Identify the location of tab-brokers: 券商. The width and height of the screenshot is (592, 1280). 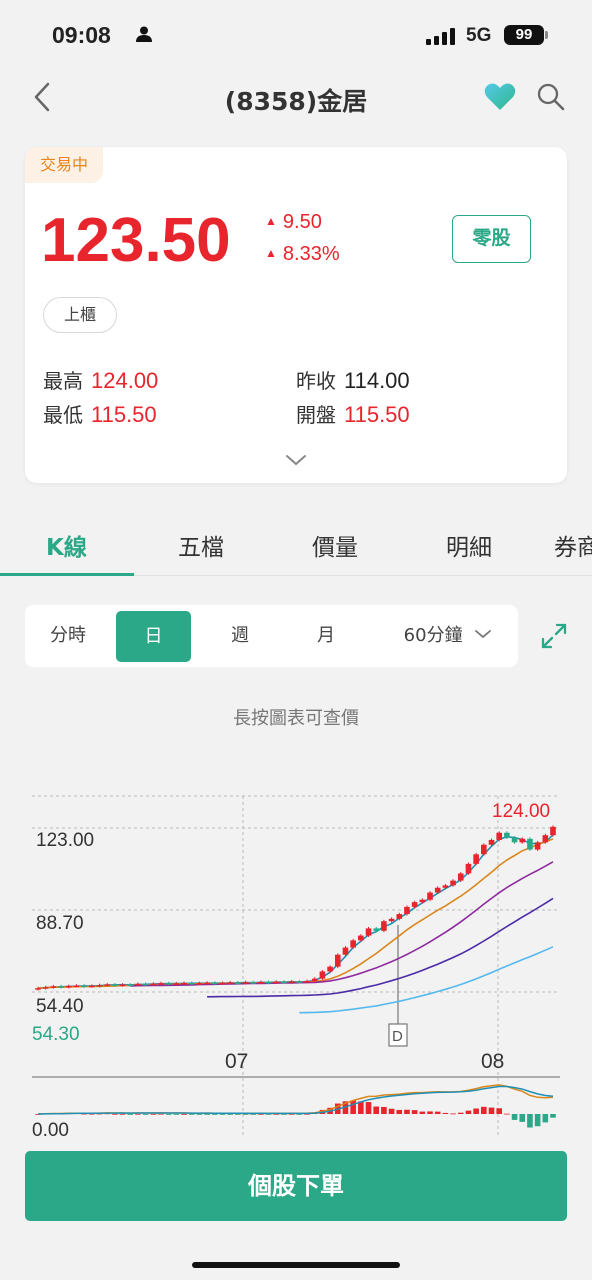
(573, 545).